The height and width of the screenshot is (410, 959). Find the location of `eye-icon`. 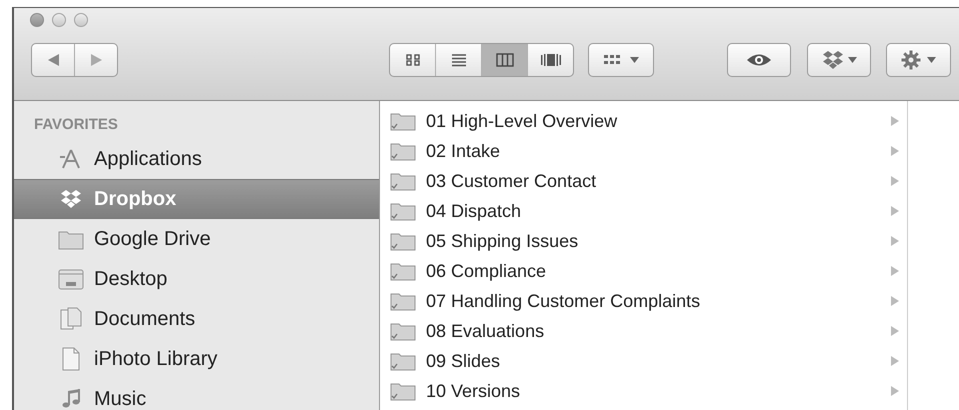

eye-icon is located at coordinates (759, 60).